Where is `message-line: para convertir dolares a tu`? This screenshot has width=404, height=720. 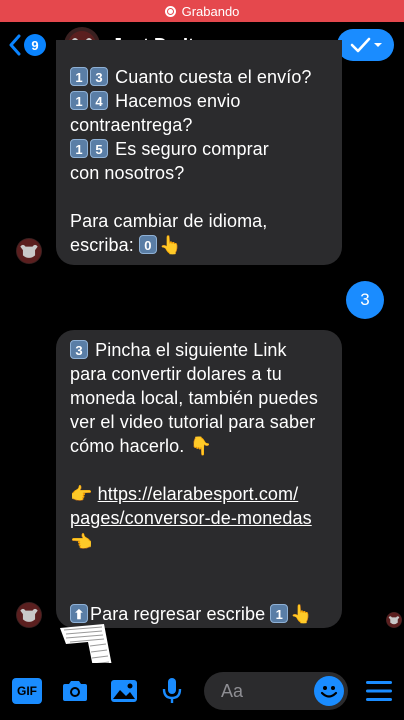
message-line: para convertir dolares a tu is located at coordinates (176, 374).